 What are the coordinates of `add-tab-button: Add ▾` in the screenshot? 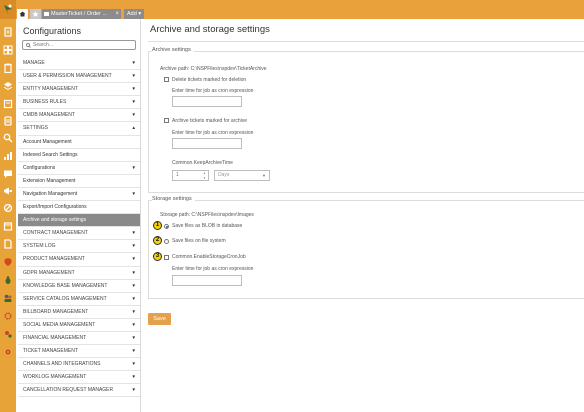 It's located at (134, 14).